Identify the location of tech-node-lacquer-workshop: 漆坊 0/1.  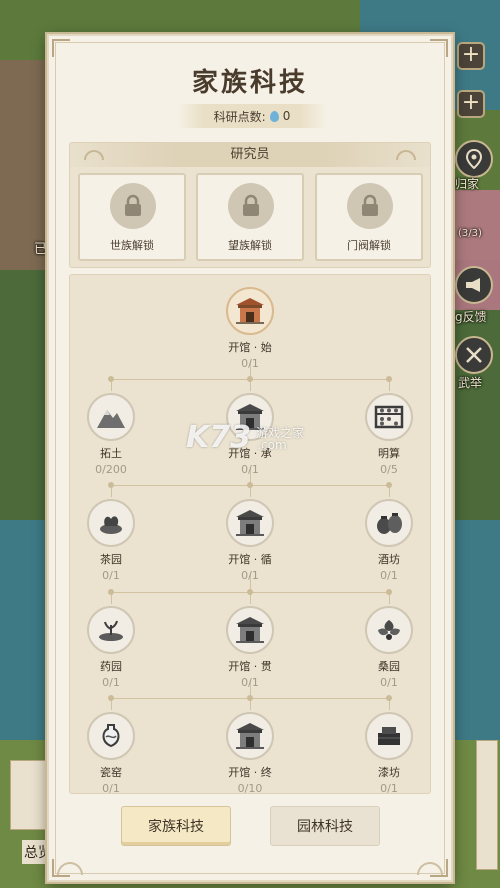
(389, 753).